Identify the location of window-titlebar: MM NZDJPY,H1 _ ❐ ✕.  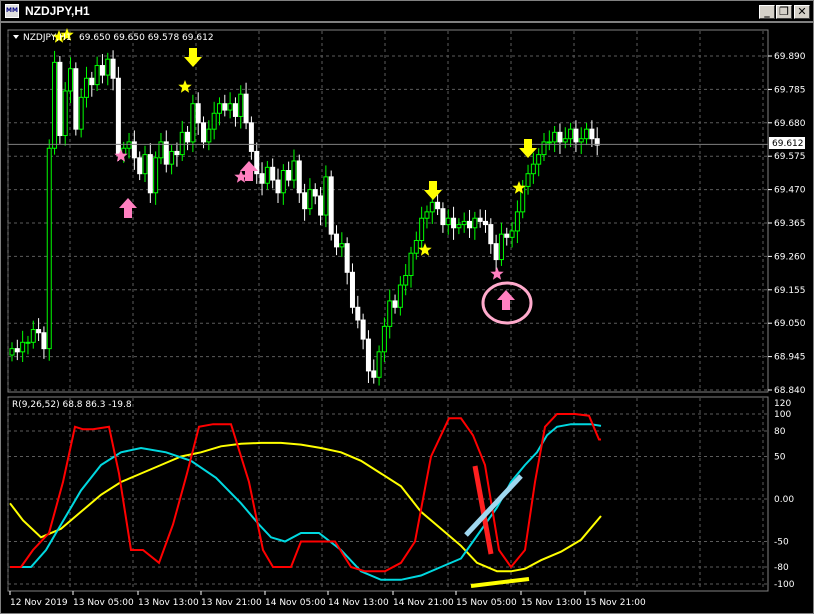
(407, 11).